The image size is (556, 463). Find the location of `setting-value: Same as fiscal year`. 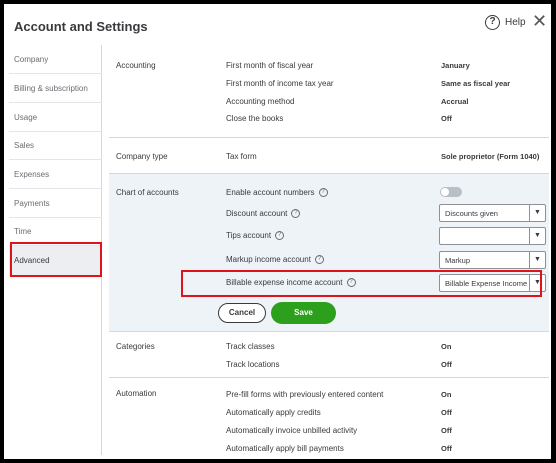

setting-value: Same as fiscal year is located at coordinates (476, 83).